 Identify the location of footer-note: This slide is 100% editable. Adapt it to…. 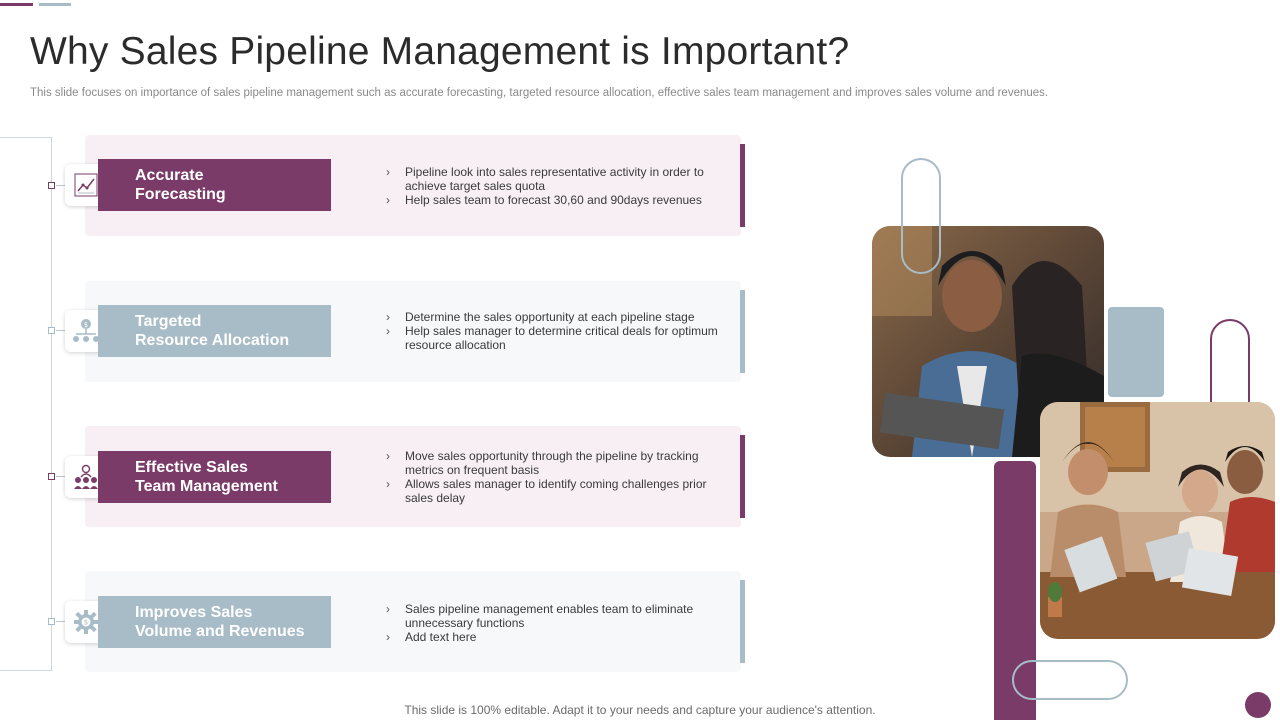
(640, 710).